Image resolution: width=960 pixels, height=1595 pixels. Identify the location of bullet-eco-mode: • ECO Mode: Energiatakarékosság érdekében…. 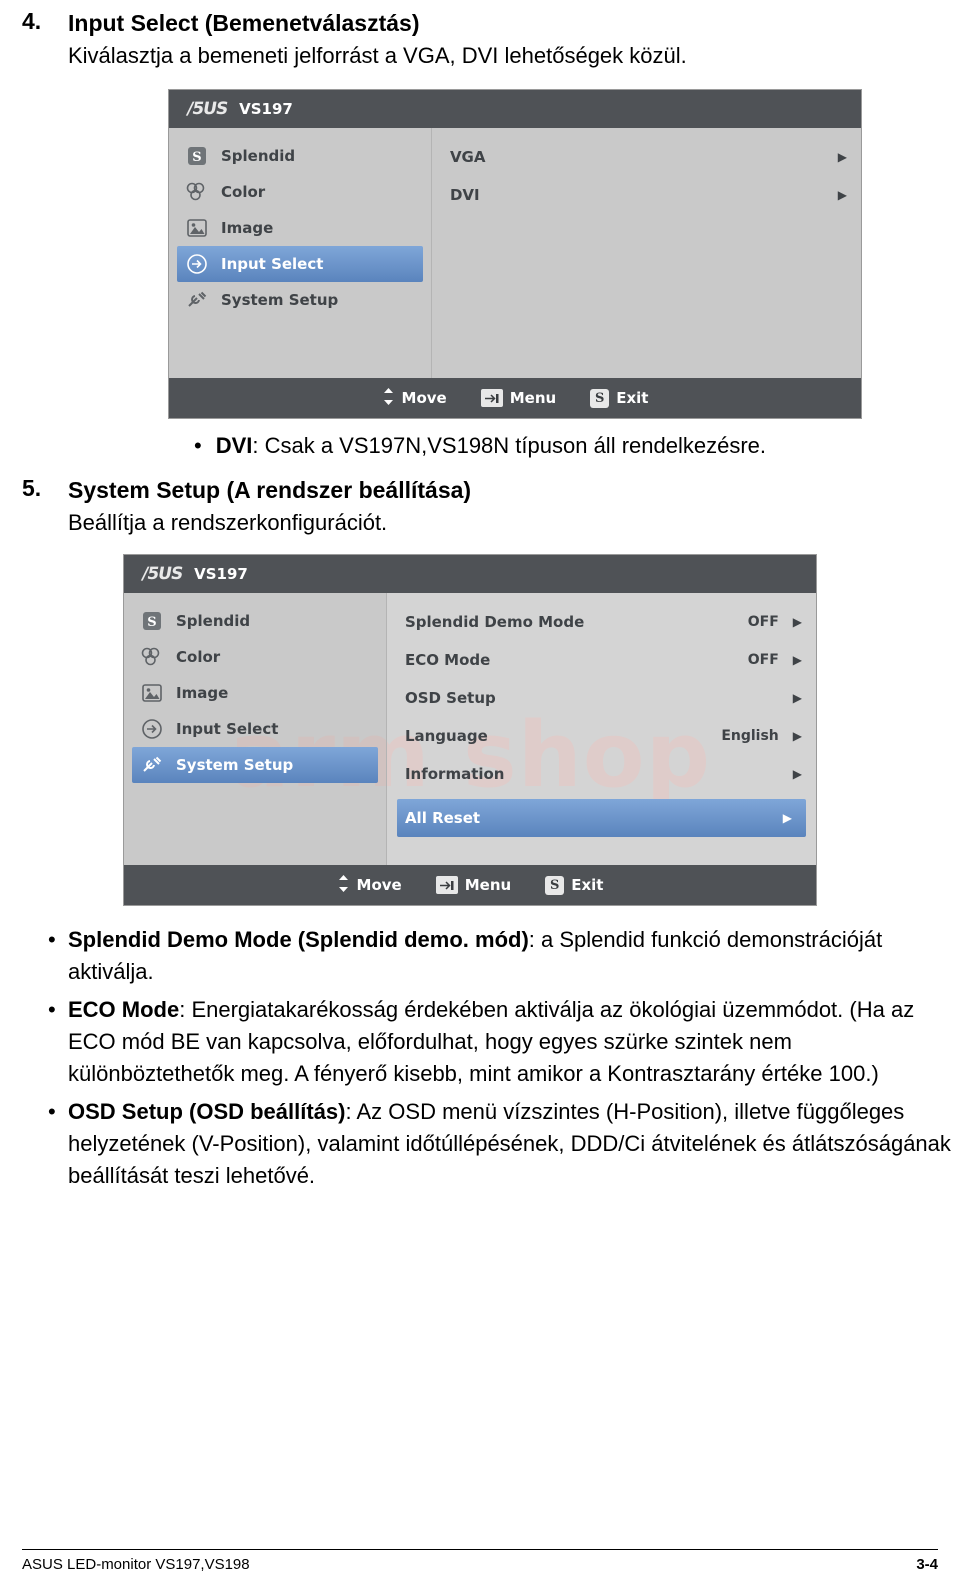
(480, 1042).